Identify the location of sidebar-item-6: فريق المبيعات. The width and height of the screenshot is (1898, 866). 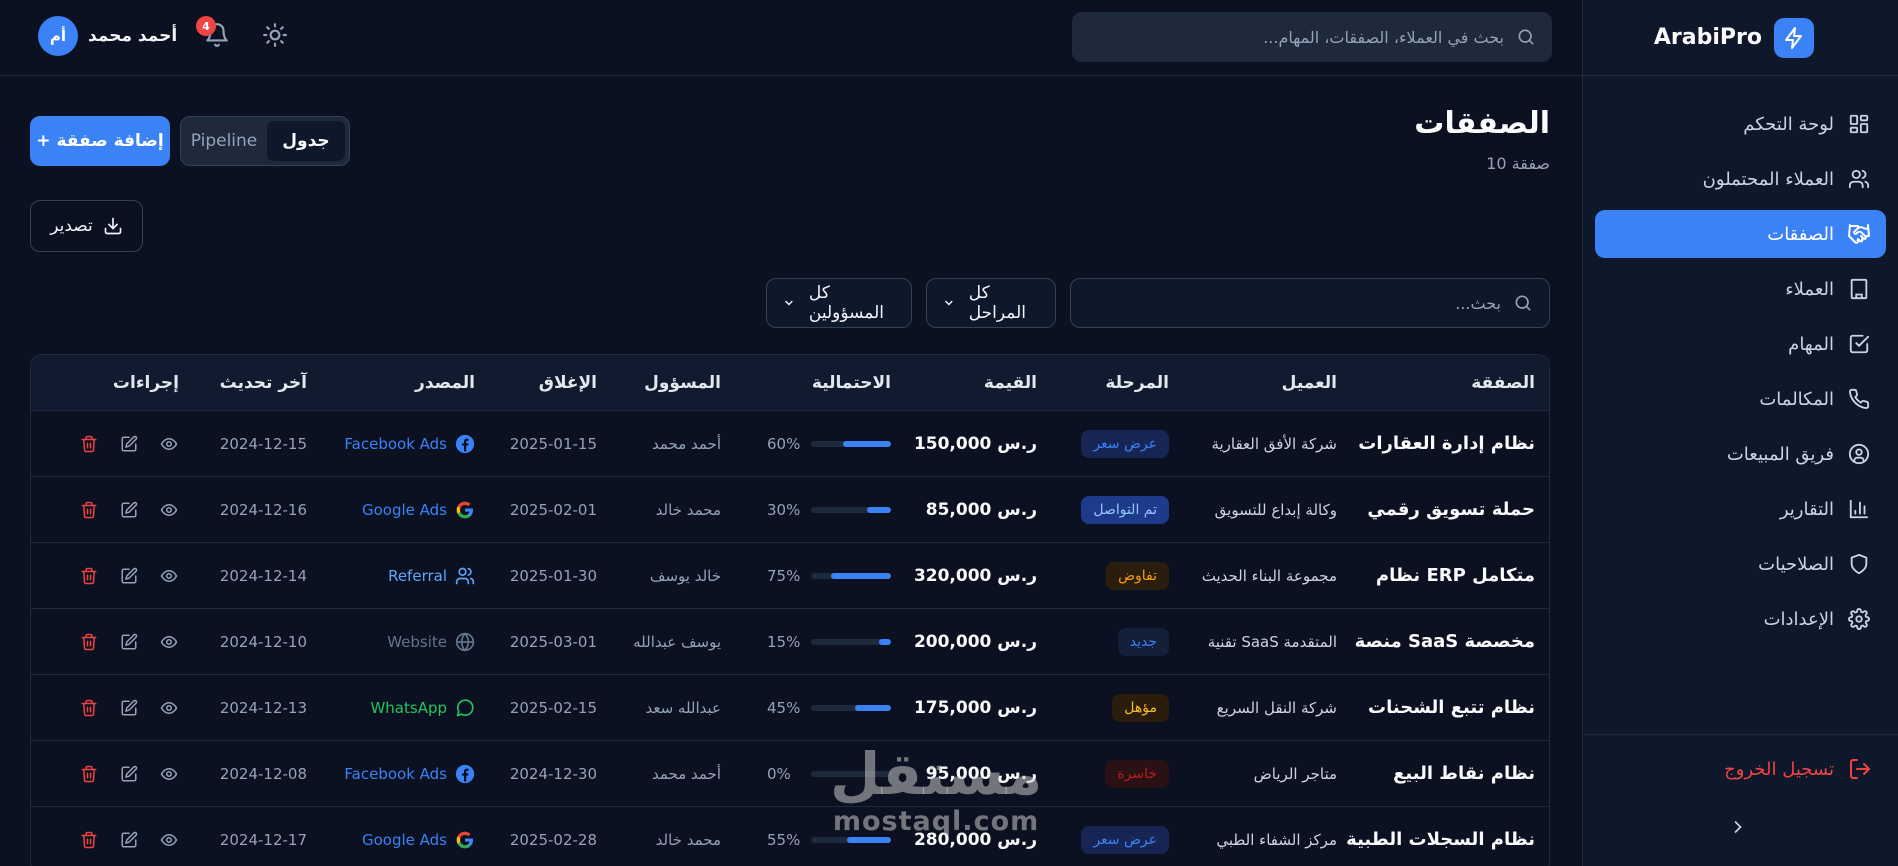
(1740, 454).